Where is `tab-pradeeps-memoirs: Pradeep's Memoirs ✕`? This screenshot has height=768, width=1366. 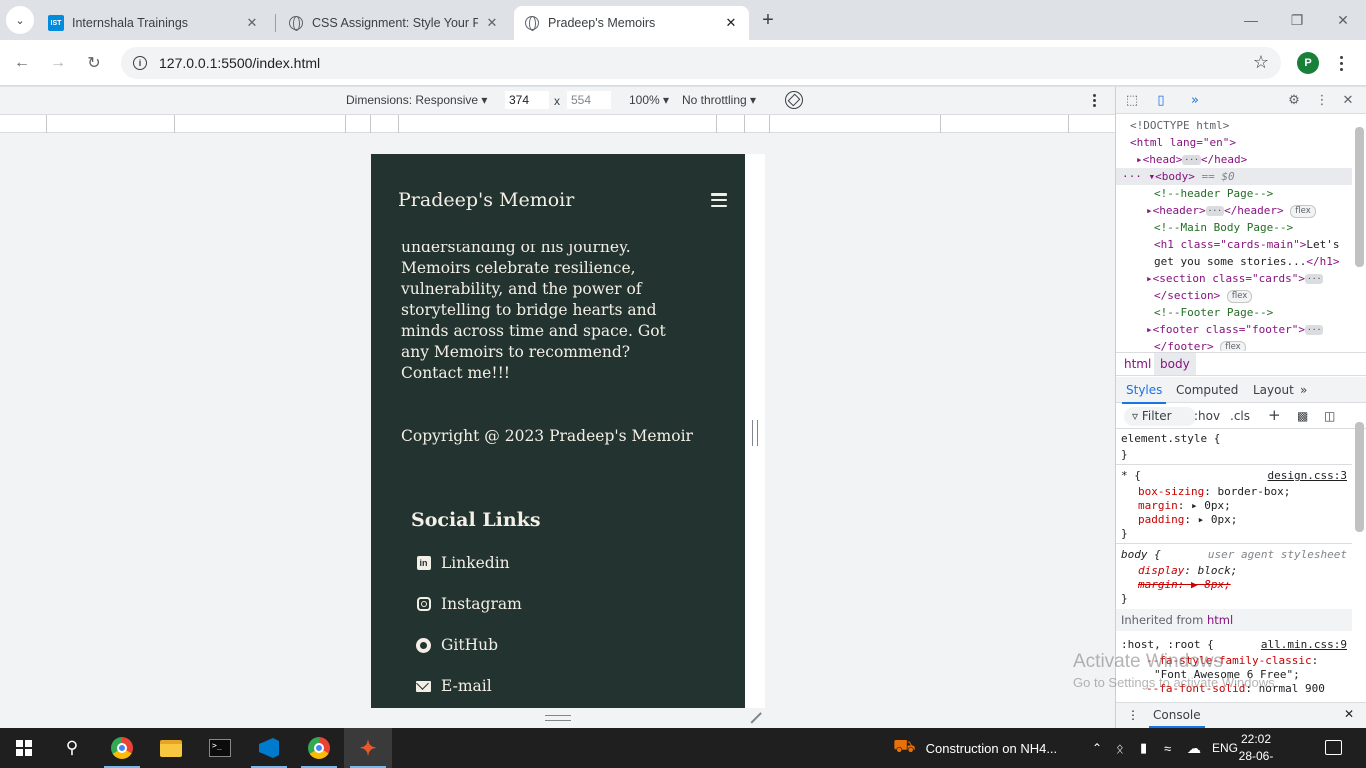 tab-pradeeps-memoirs: Pradeep's Memoirs ✕ is located at coordinates (631, 23).